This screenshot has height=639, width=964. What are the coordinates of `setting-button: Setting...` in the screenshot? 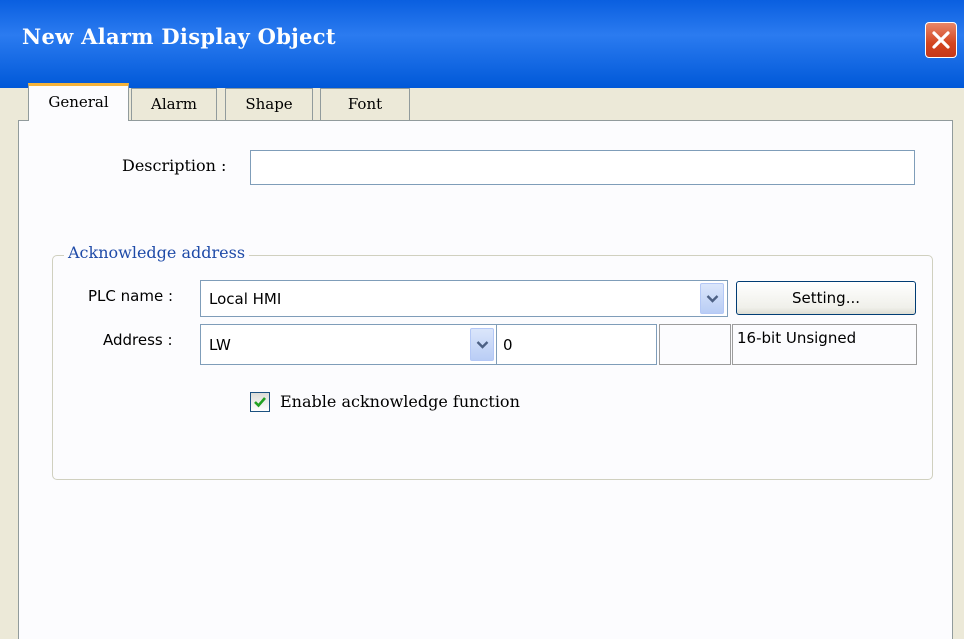 It's located at (826, 298).